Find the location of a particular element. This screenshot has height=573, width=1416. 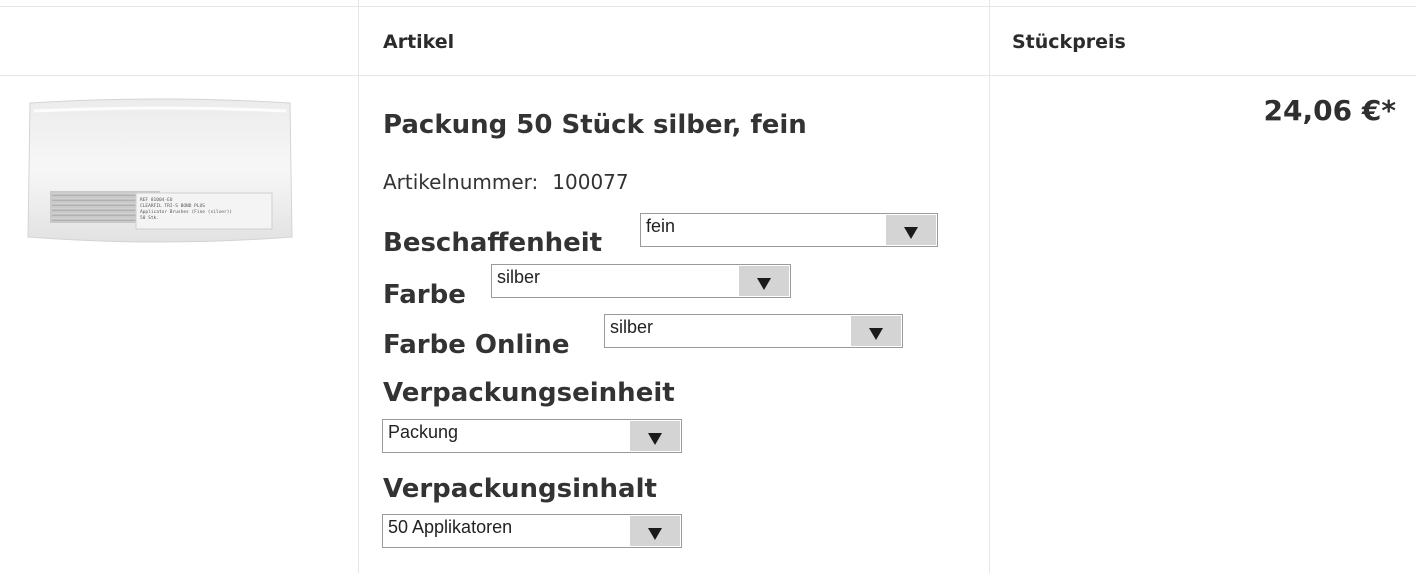

product-title: Packung 50 Stück silber, fein is located at coordinates (595, 125).